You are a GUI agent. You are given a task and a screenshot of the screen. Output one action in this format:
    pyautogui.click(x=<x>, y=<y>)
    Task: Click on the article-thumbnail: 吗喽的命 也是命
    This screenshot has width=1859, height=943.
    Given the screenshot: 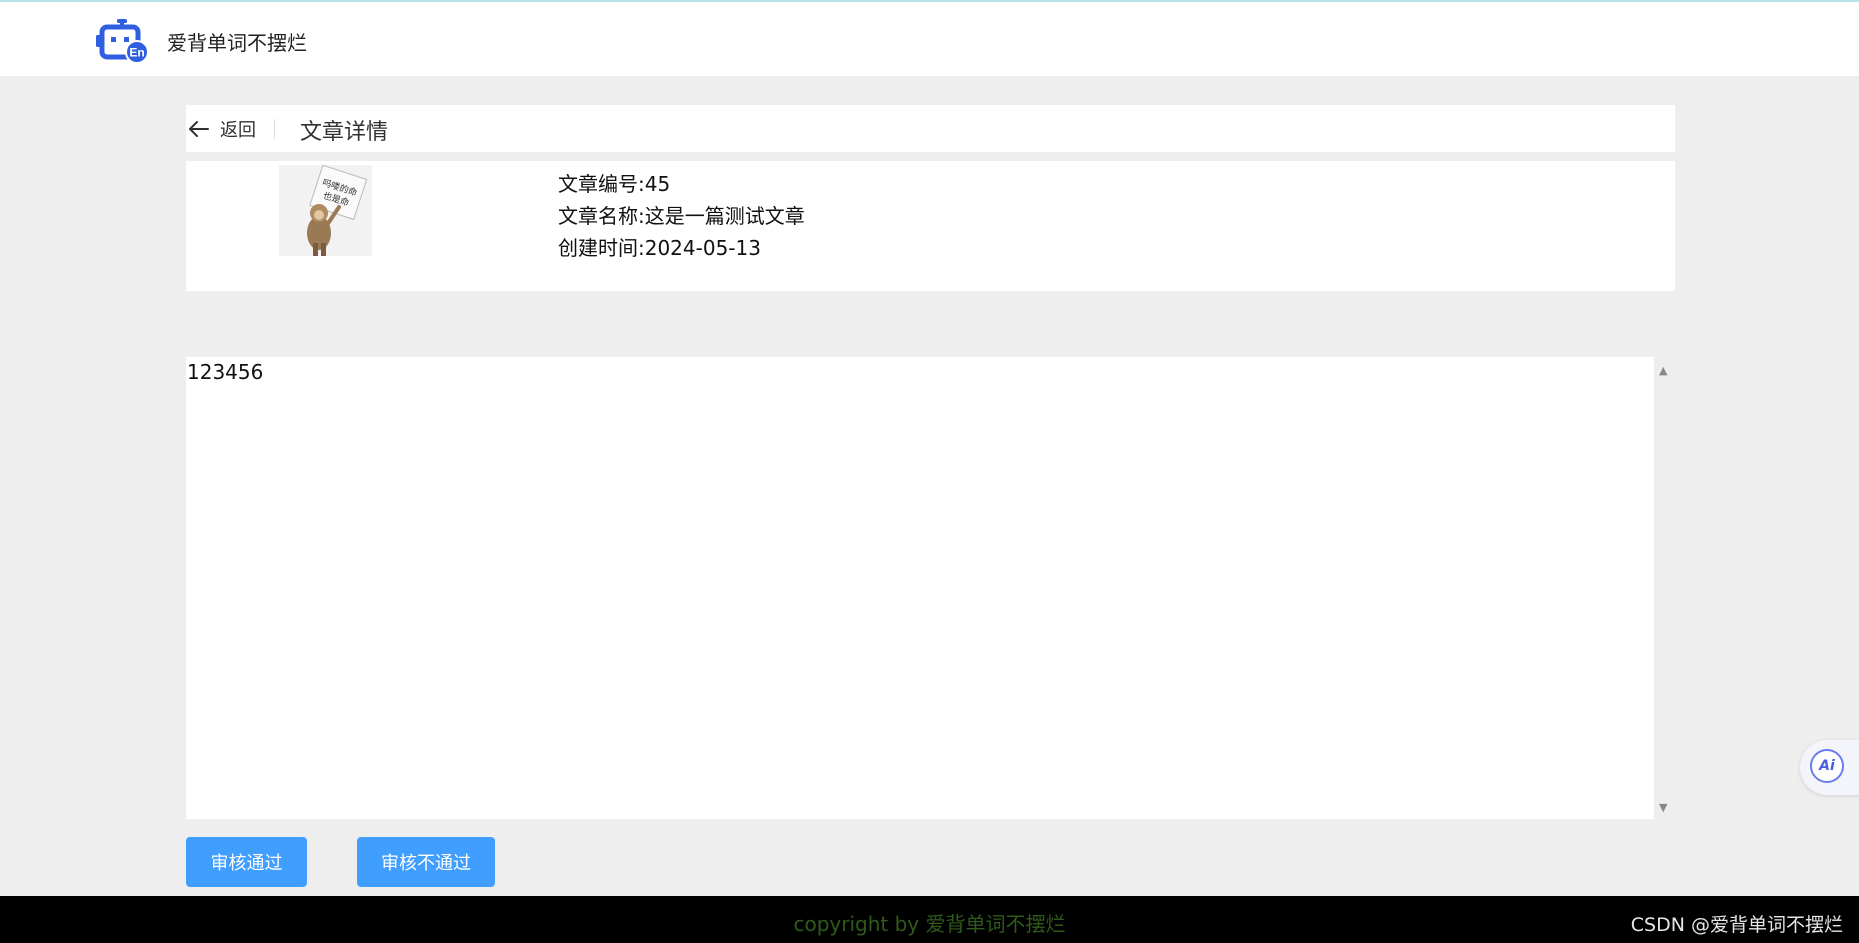 What is the action you would take?
    pyautogui.click(x=325, y=210)
    